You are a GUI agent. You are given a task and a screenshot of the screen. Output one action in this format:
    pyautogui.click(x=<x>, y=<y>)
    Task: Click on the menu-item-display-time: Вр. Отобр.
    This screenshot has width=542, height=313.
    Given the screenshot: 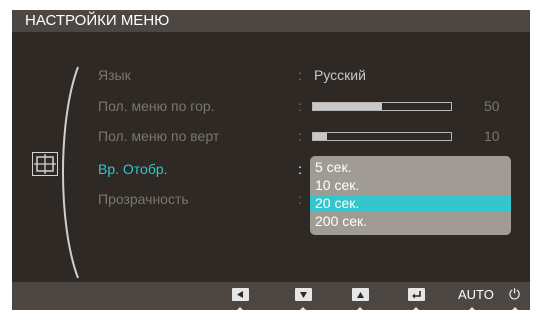 What is the action you would take?
    pyautogui.click(x=133, y=169)
    